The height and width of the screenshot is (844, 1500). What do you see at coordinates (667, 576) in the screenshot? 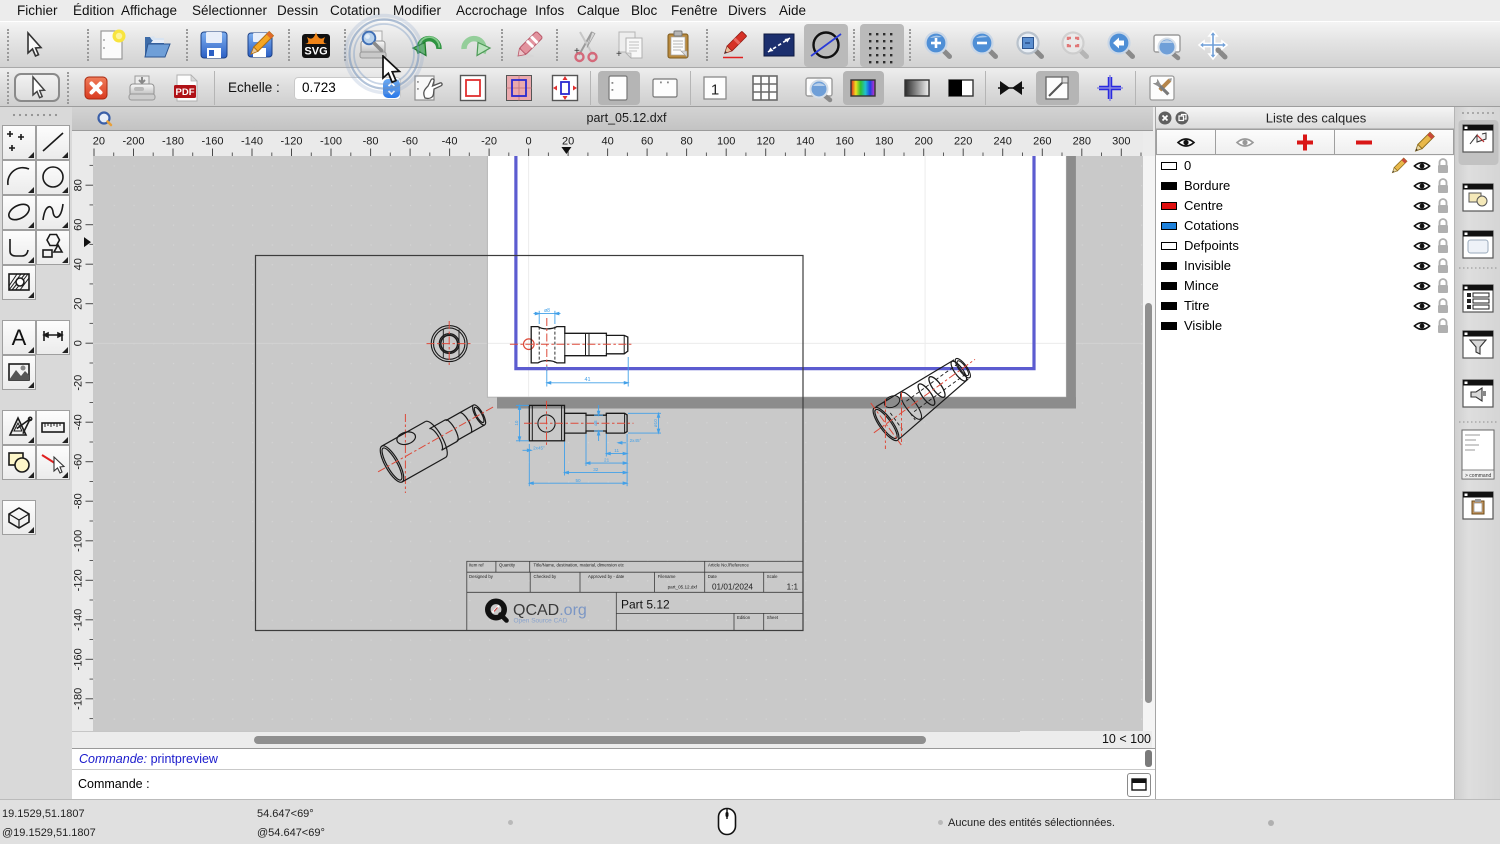
I see `svg-text: Filename` at bounding box center [667, 576].